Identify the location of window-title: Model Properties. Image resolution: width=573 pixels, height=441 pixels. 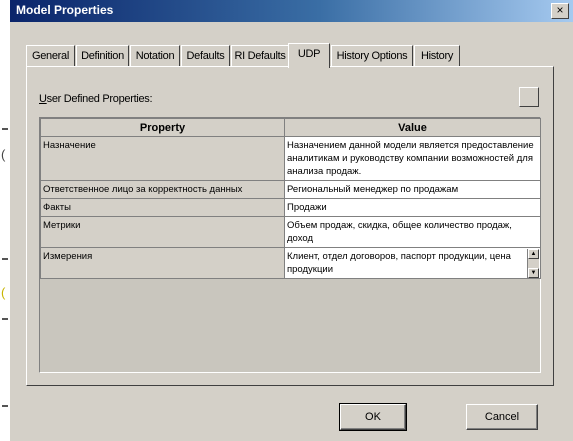
(65, 10).